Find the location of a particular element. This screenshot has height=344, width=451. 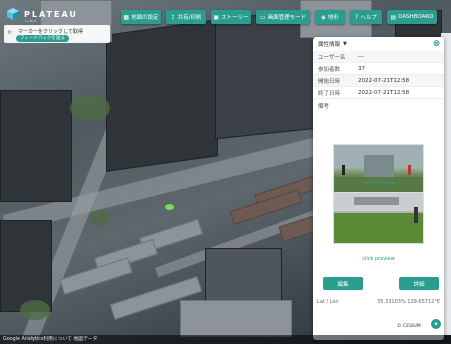

screen-mode-button: ▭ 画面管理モード is located at coordinates (283, 17).